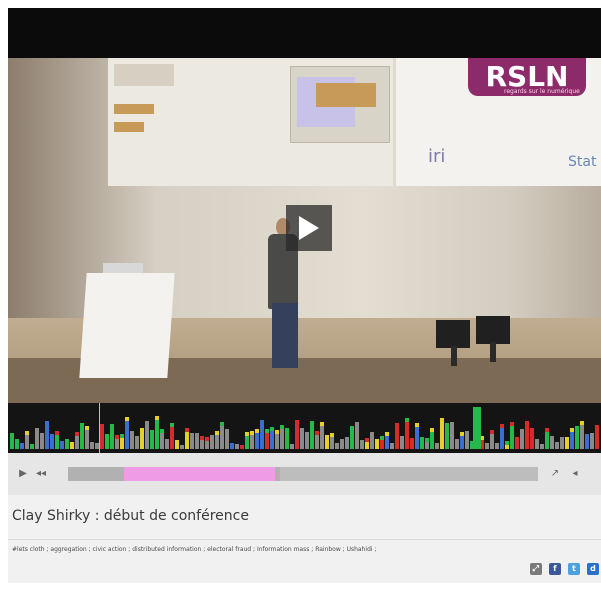 The height and width of the screenshot is (593, 601). What do you see at coordinates (582, 162) in the screenshot?
I see `slide-stat-text: Stat` at bounding box center [582, 162].